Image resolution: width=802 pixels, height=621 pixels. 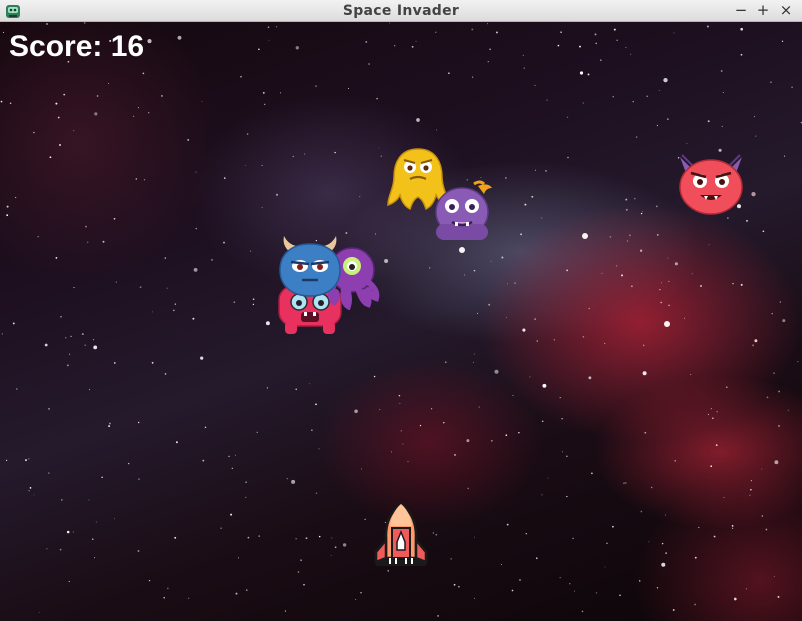 What do you see at coordinates (741, 11) in the screenshot?
I see `minimize-button: −` at bounding box center [741, 11].